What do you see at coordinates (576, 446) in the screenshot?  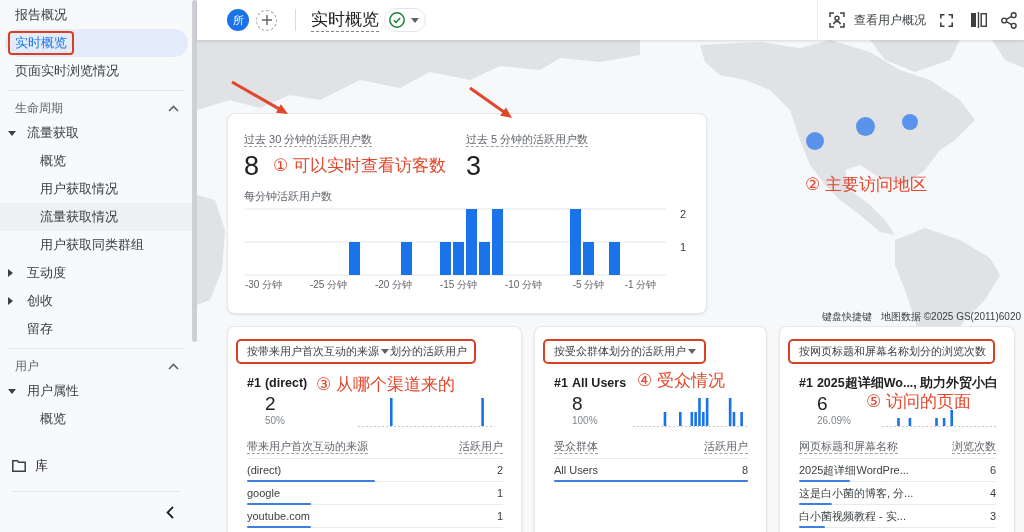 I see `column-header: 受众群体` at bounding box center [576, 446].